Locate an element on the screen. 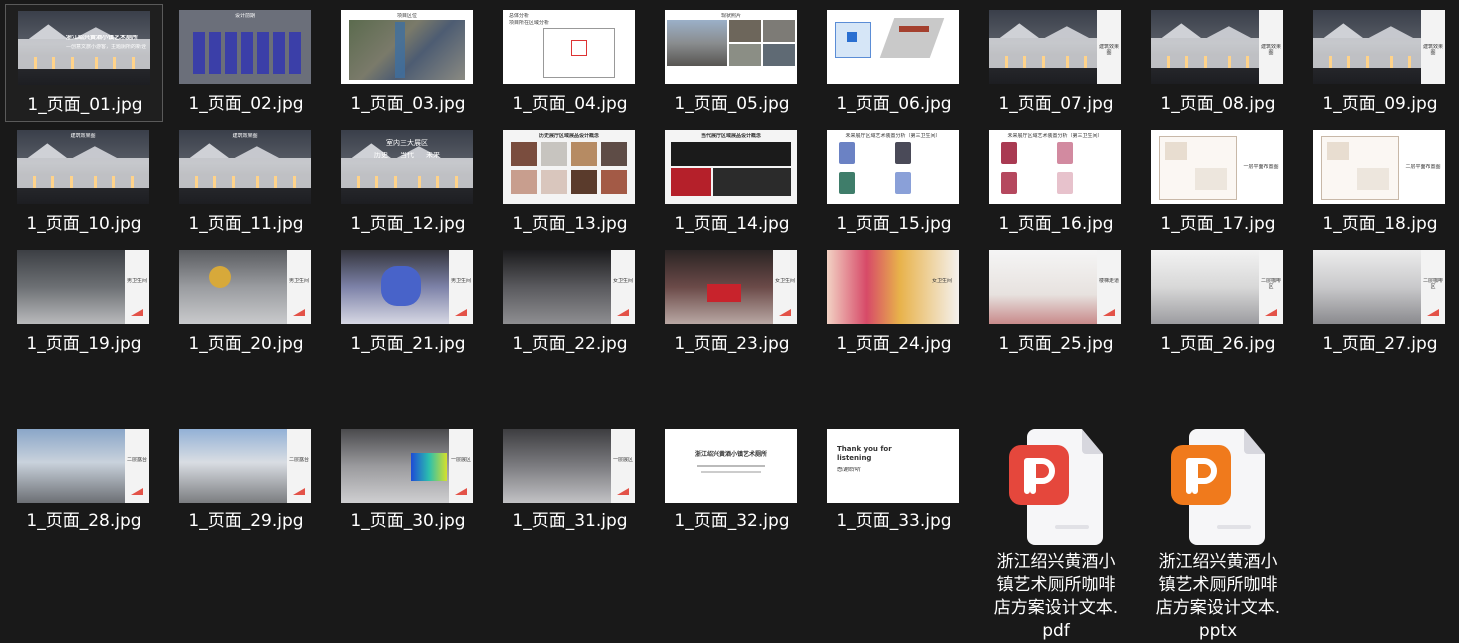  thumbnail: 总体分析 项目所在区域分析 is located at coordinates (569, 47).